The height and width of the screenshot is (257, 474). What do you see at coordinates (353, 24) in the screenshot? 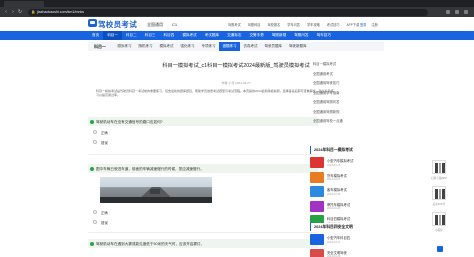
I see `top-nav-item: APP下载` at bounding box center [353, 24].